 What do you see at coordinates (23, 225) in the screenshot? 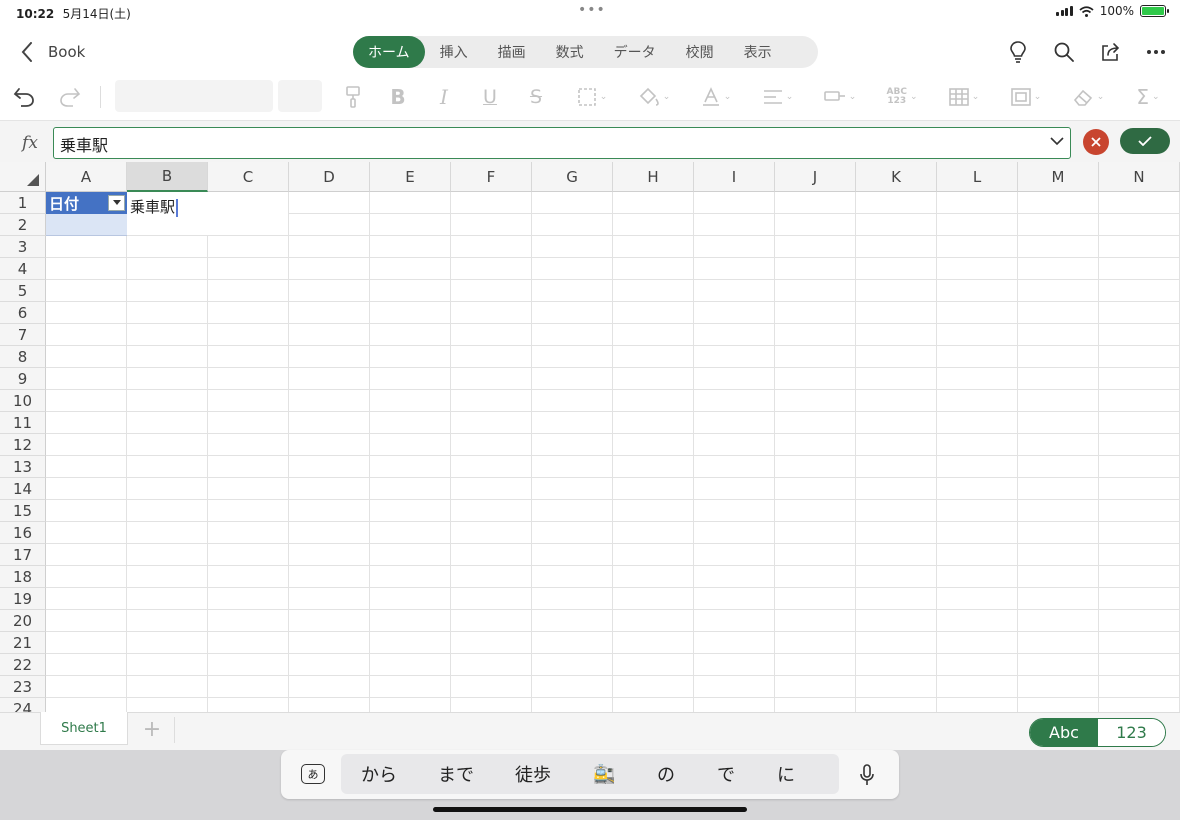
I see `row-header: 2` at bounding box center [23, 225].